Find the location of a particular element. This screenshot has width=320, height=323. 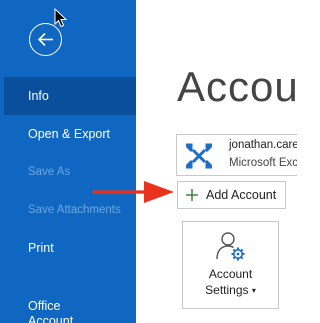

nav-item-open-export: Open & Export is located at coordinates (70, 134).